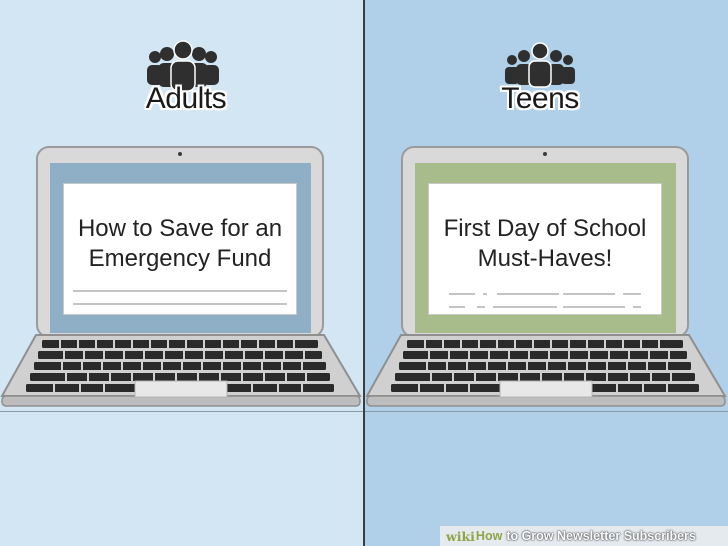 This screenshot has width=728, height=546. I want to click on article-card-teens: First Day of School Must-Haves!, so click(545, 249).